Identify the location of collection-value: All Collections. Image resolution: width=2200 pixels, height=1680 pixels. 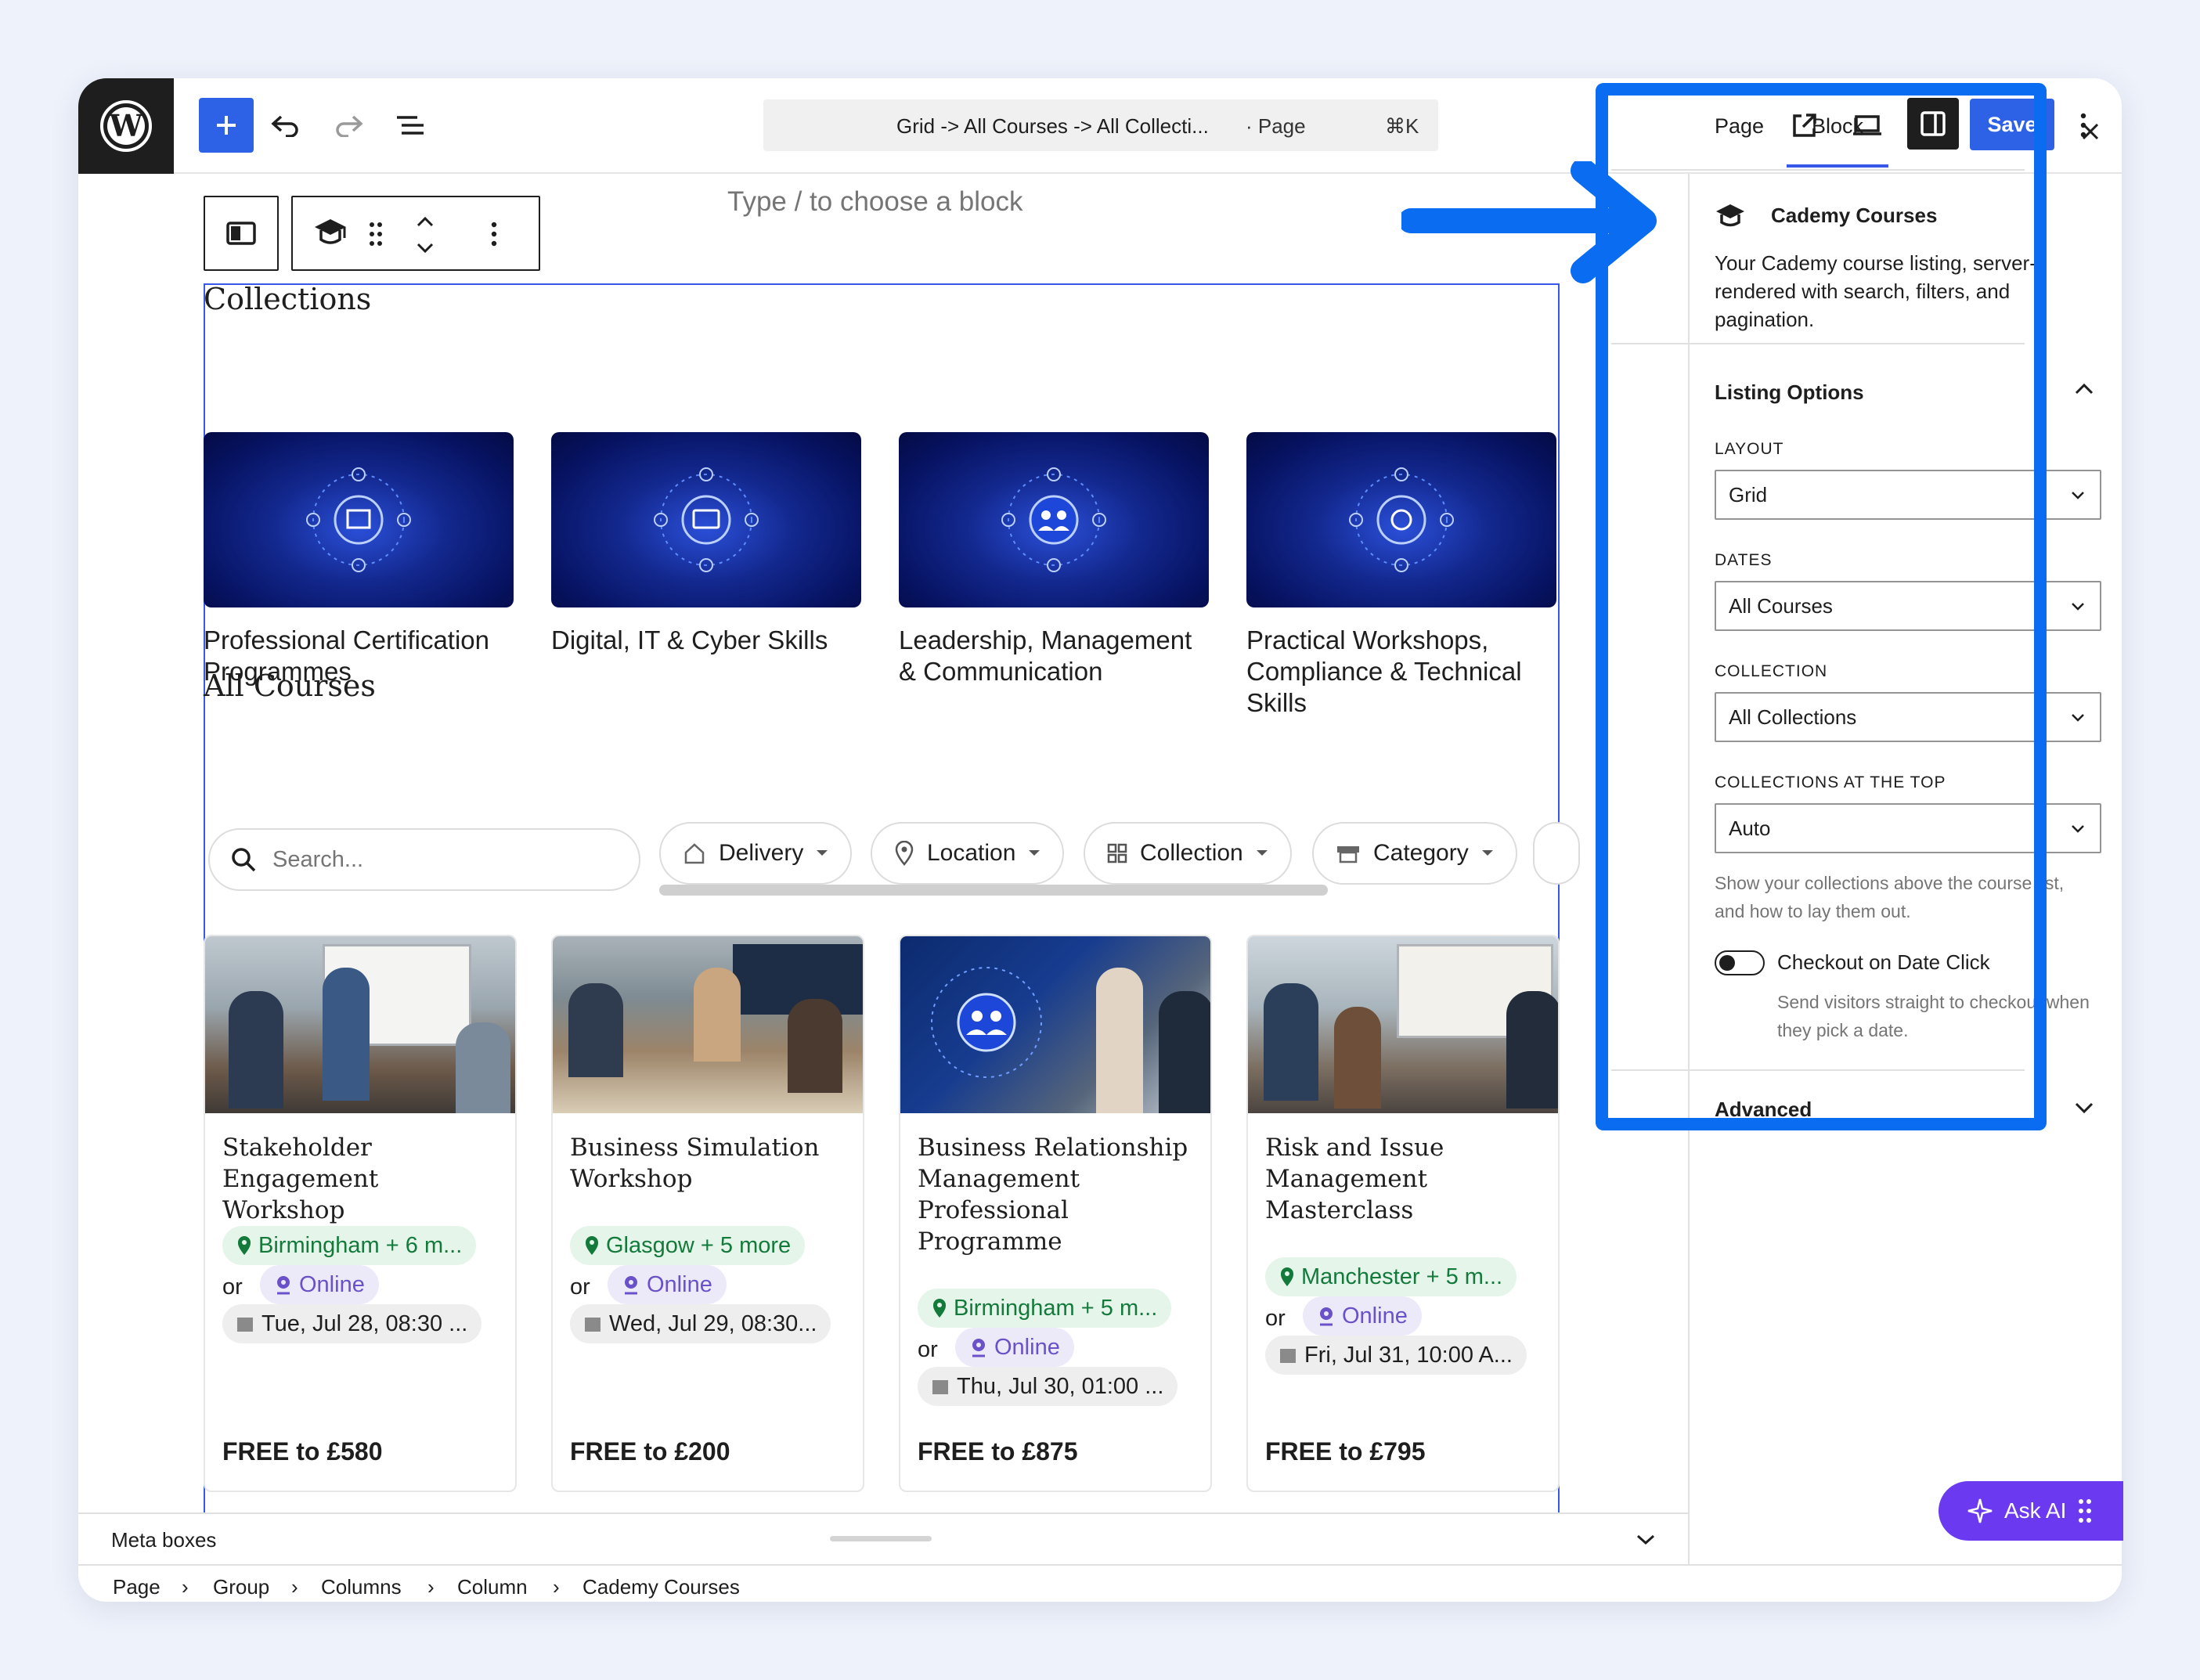
(1793, 717).